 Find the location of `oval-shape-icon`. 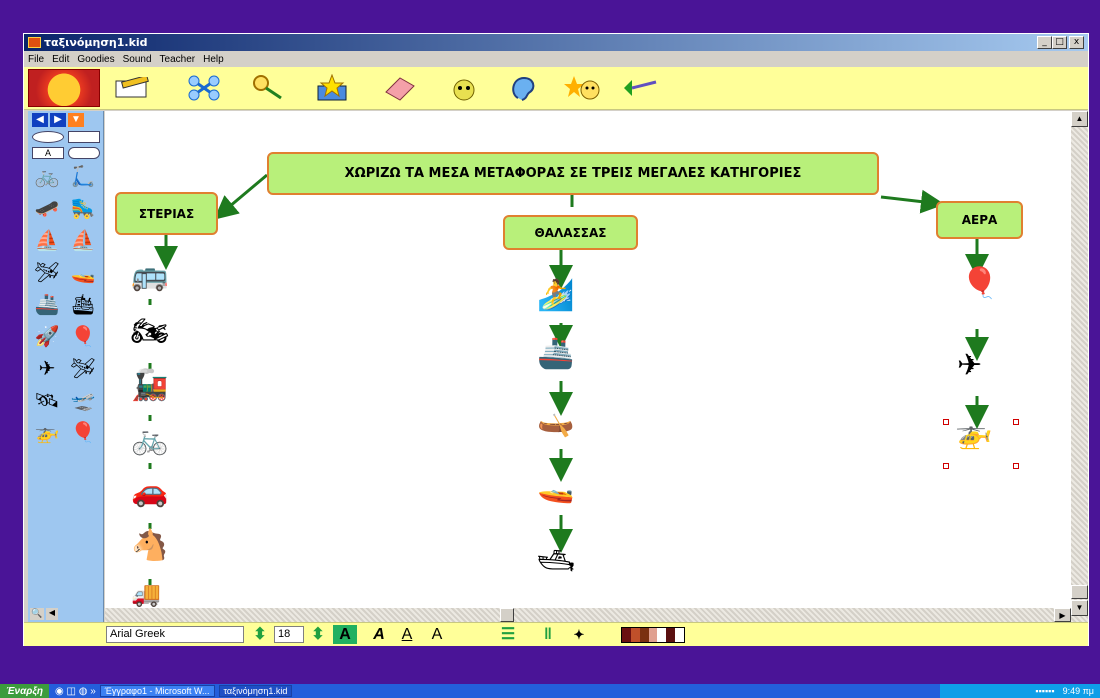

oval-shape-icon is located at coordinates (48, 137).